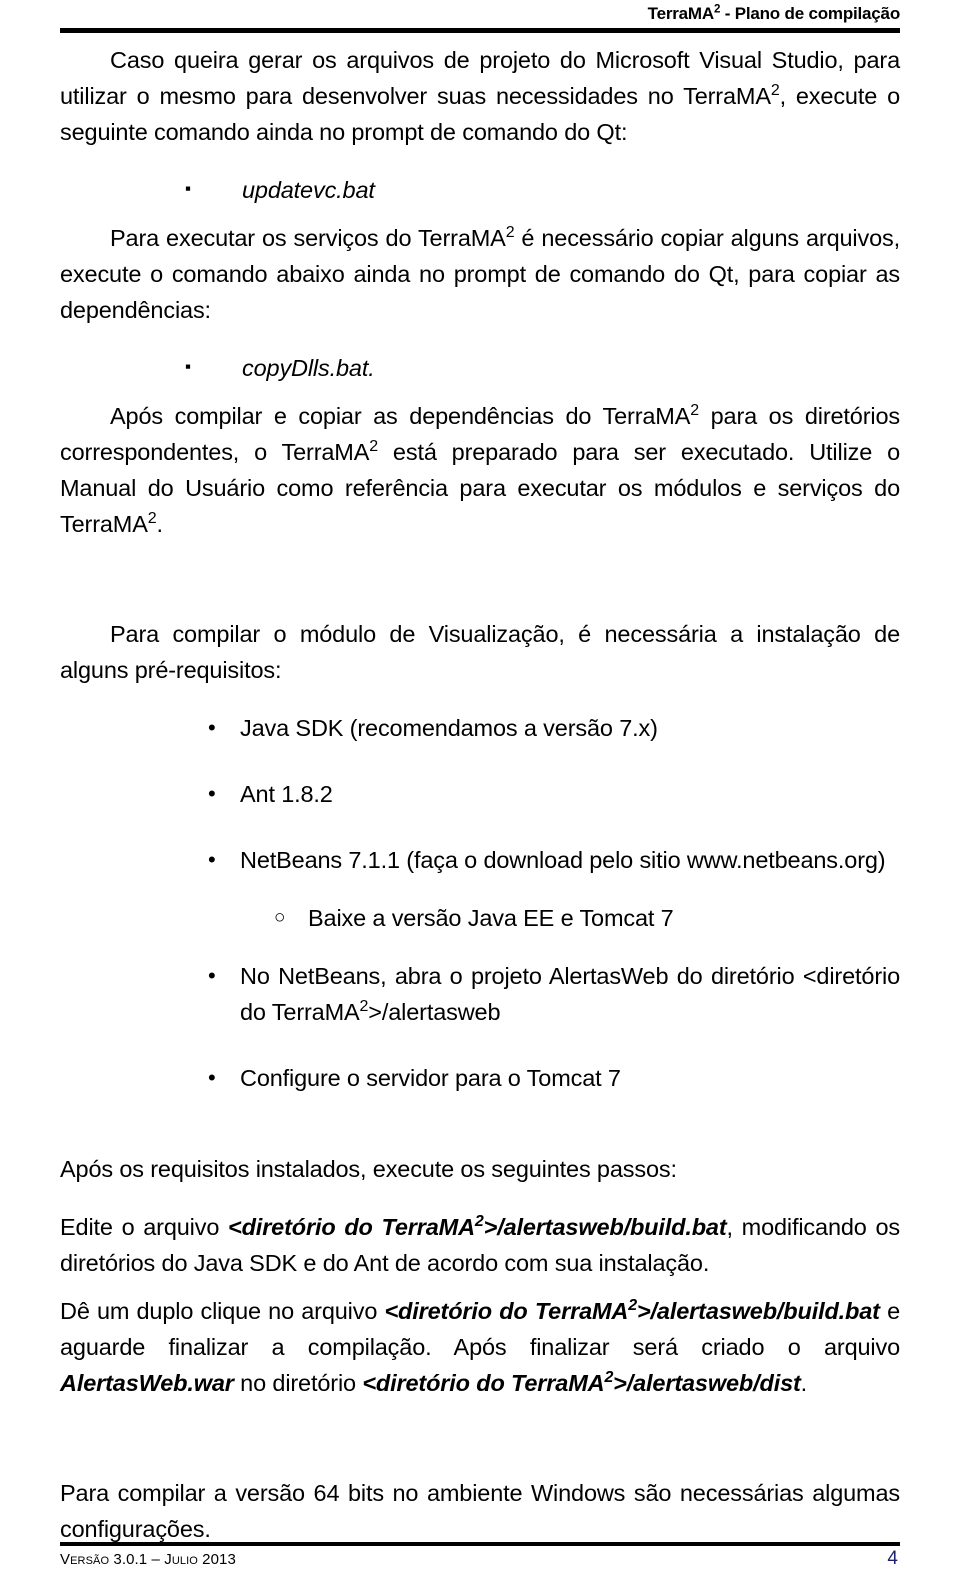 This screenshot has height=1577, width=960. I want to click on list-item-label: updatevc.bat, so click(308, 190).